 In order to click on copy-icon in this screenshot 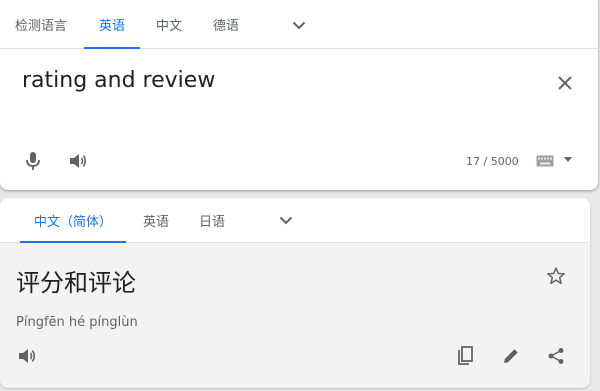, I will do `click(465, 356)`.